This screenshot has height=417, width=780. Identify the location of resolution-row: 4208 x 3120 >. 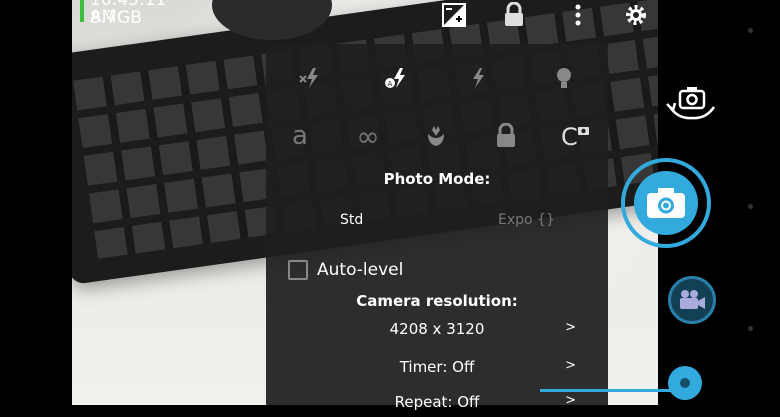
(437, 332).